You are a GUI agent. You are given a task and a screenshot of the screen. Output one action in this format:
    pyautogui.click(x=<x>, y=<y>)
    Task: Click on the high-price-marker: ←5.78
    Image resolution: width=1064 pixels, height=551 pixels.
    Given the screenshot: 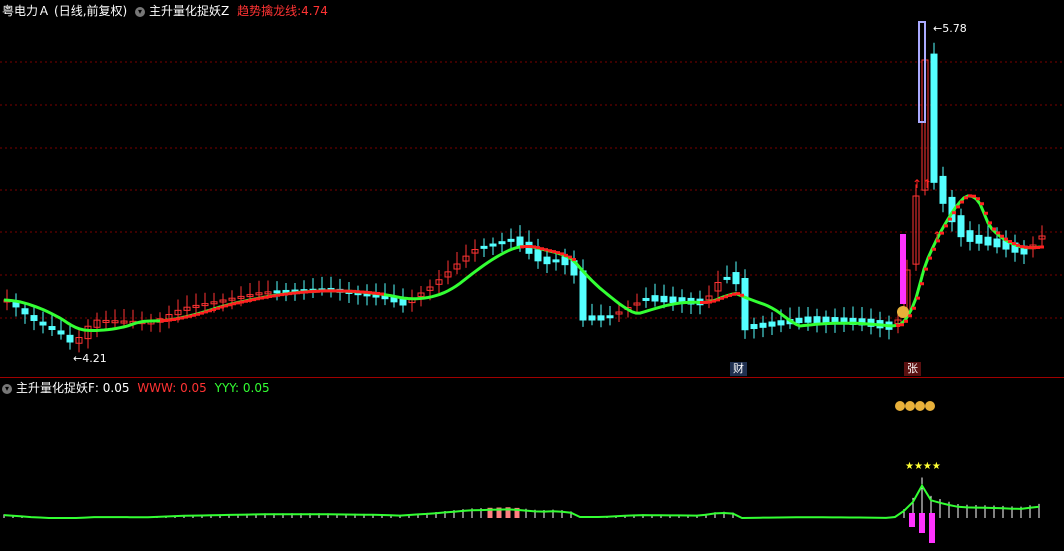 What is the action you would take?
    pyautogui.click(x=950, y=28)
    